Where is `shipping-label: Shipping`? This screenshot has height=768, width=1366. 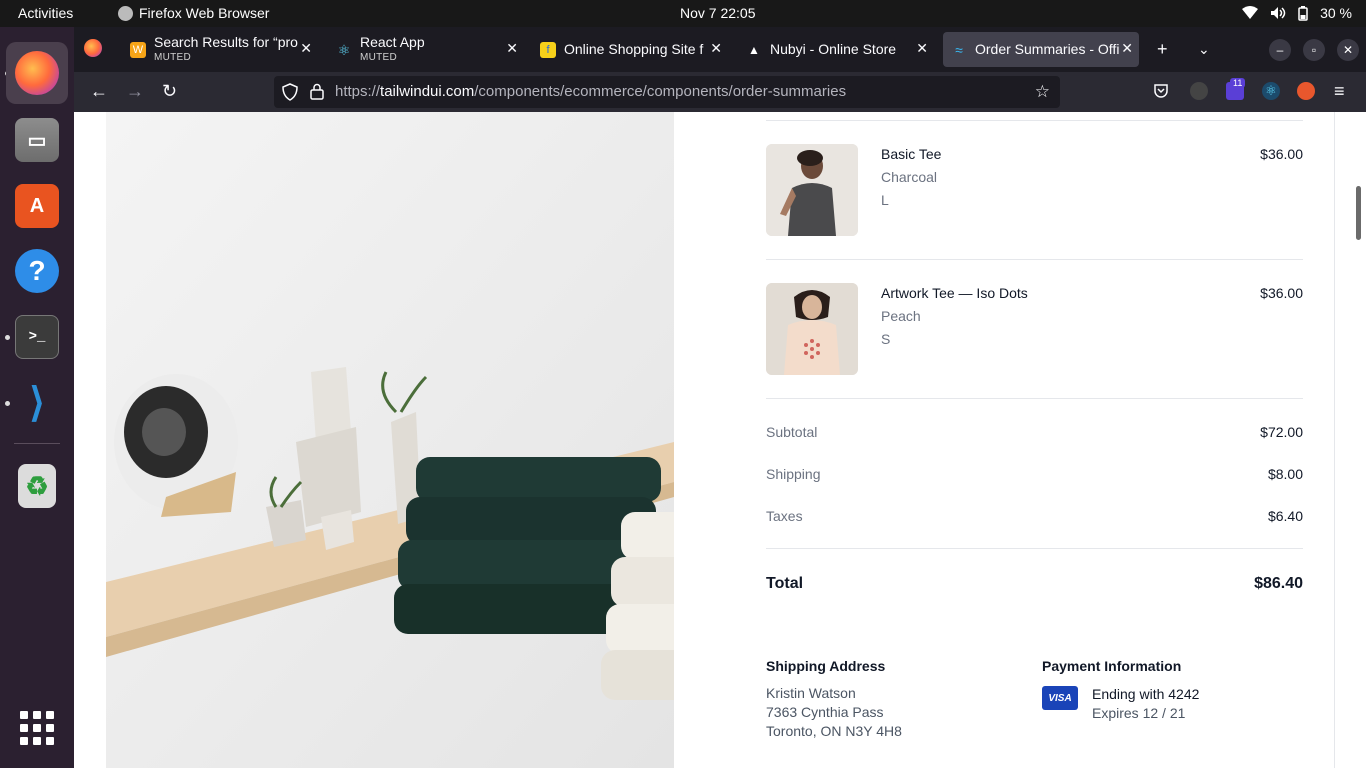 shipping-label: Shipping is located at coordinates (793, 474).